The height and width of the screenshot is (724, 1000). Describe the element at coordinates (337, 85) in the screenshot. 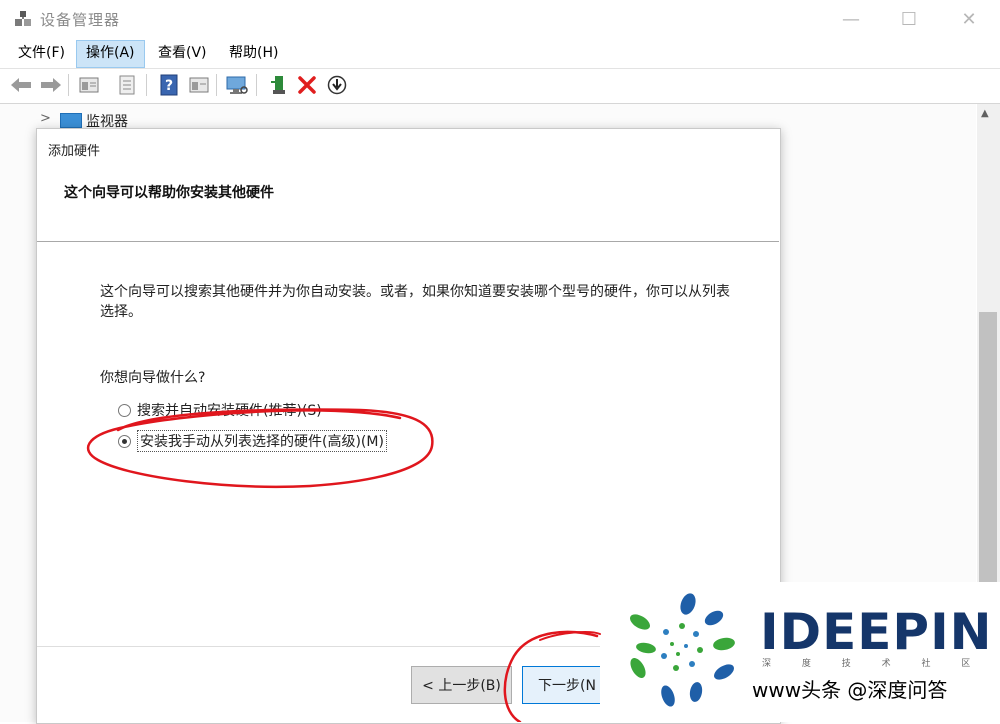

I see `download-icon` at that location.